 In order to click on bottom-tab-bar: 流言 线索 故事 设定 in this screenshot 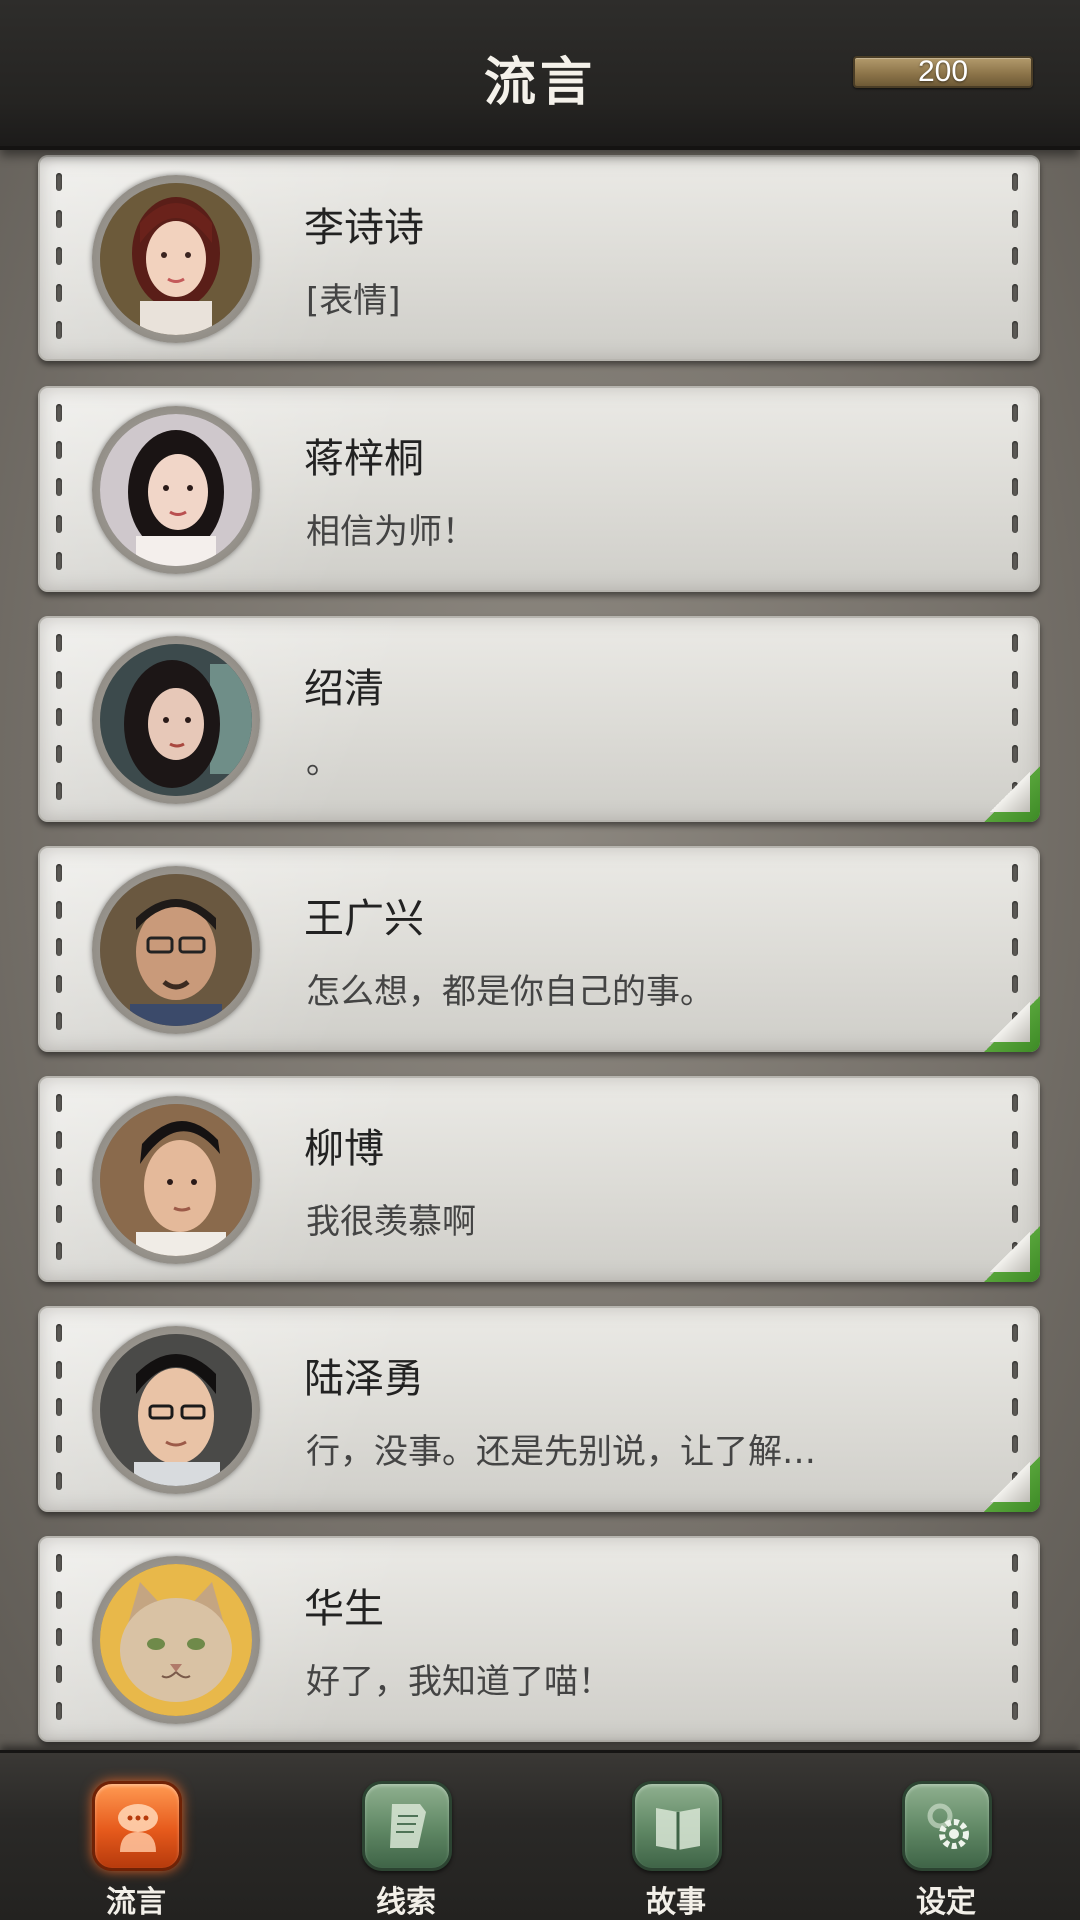, I will do `click(540, 1835)`.